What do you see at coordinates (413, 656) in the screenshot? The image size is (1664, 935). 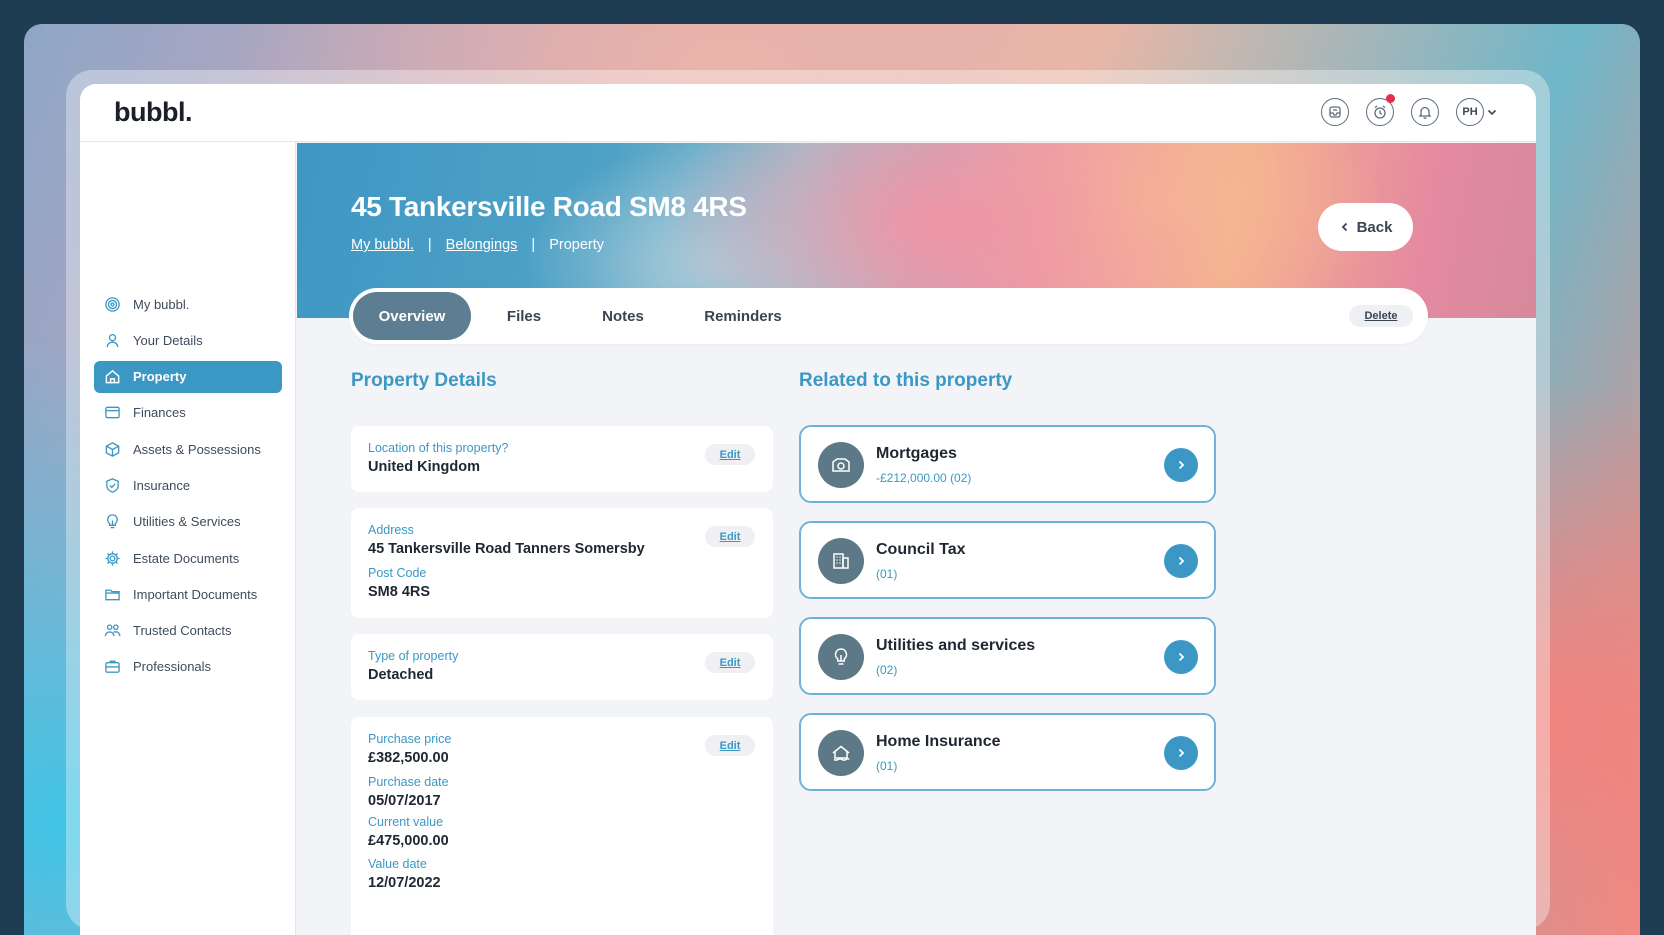 I see `property-type-label: Type of property` at bounding box center [413, 656].